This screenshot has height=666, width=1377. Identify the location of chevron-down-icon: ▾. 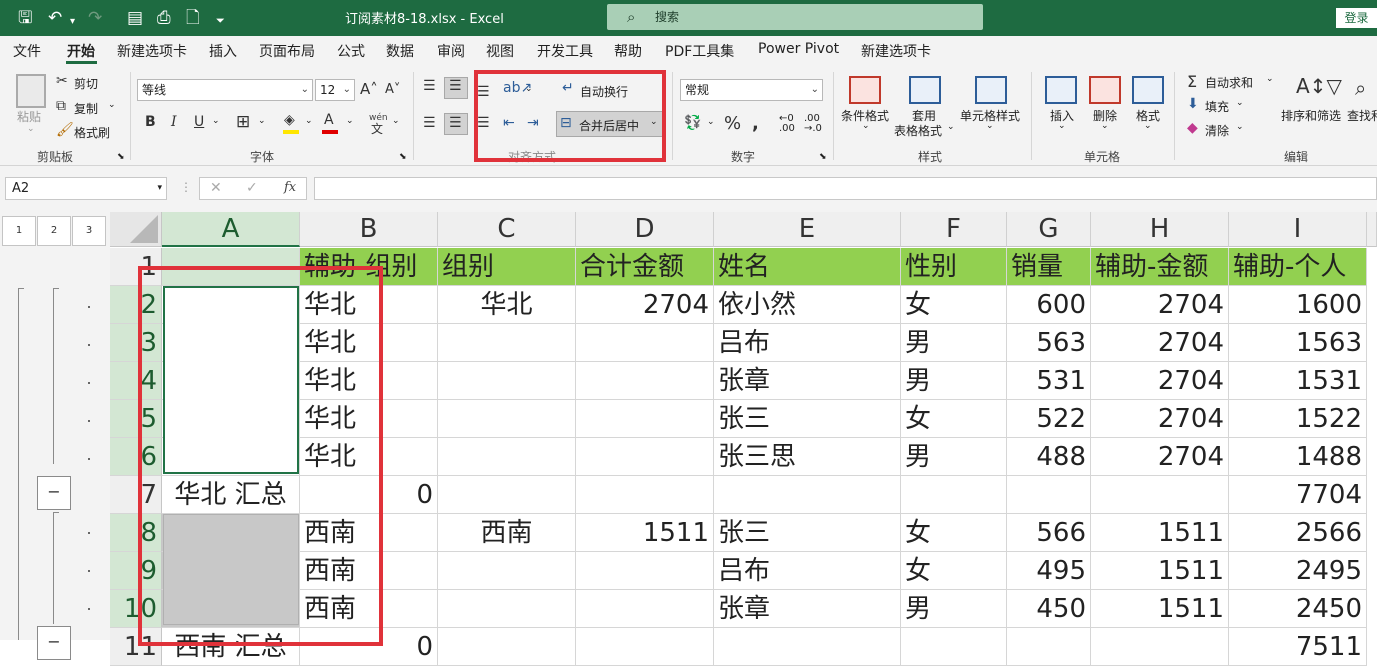
(159, 188).